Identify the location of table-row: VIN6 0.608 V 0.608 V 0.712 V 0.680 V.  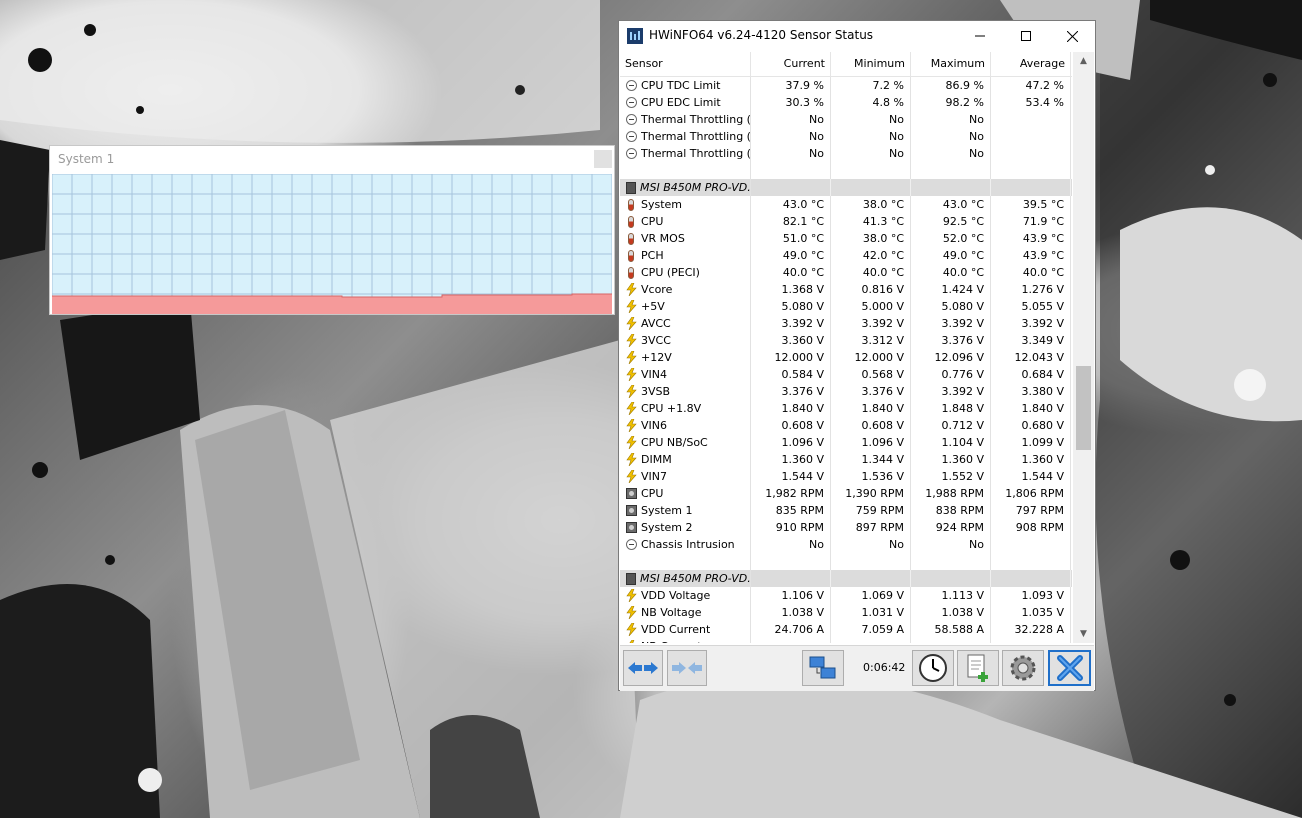
(846, 425).